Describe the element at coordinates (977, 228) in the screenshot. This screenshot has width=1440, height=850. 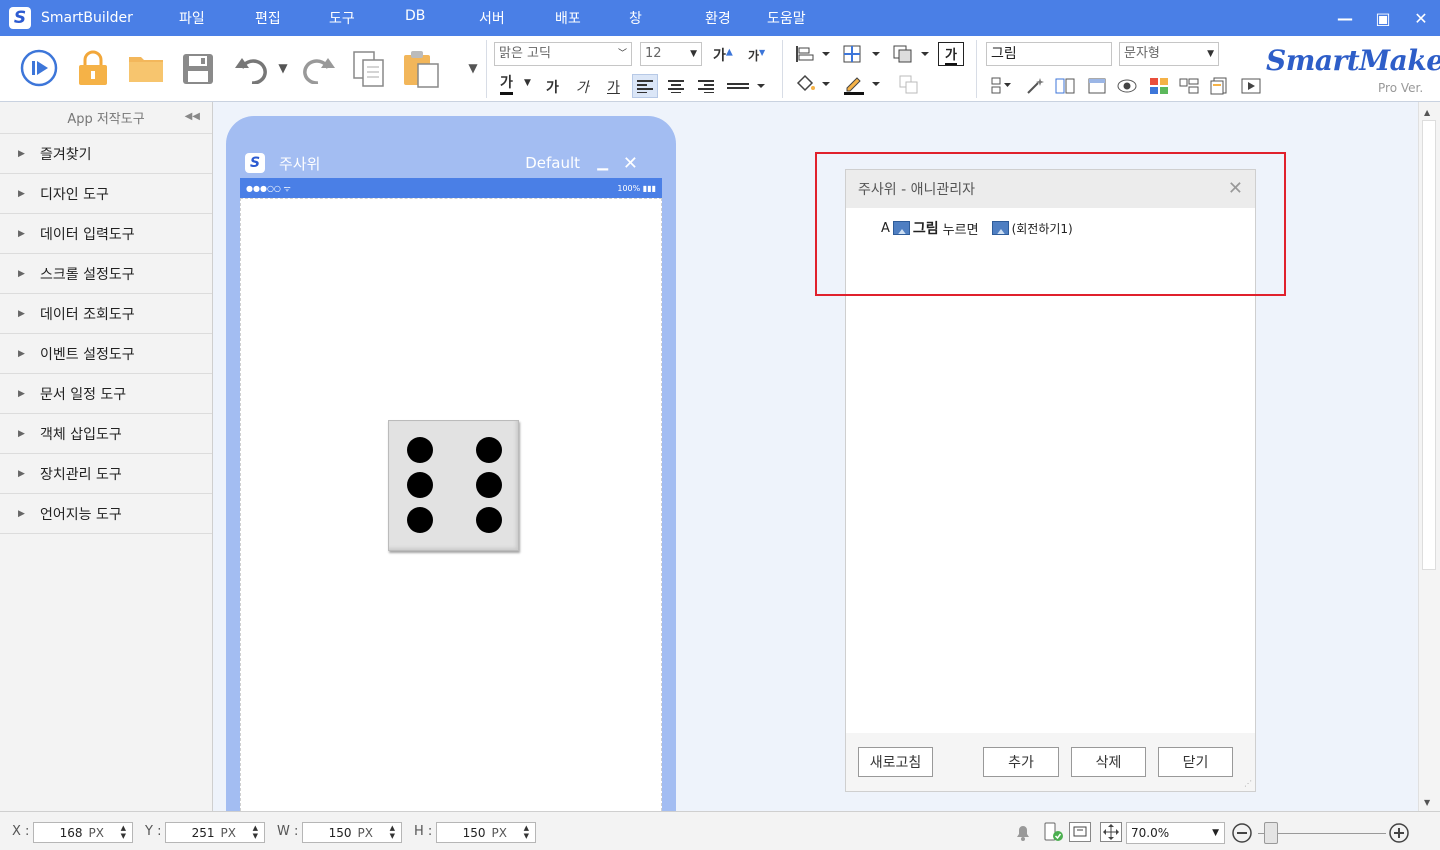
I see `animation-list-item: A 그림 누르면 (회전하기1)` at that location.